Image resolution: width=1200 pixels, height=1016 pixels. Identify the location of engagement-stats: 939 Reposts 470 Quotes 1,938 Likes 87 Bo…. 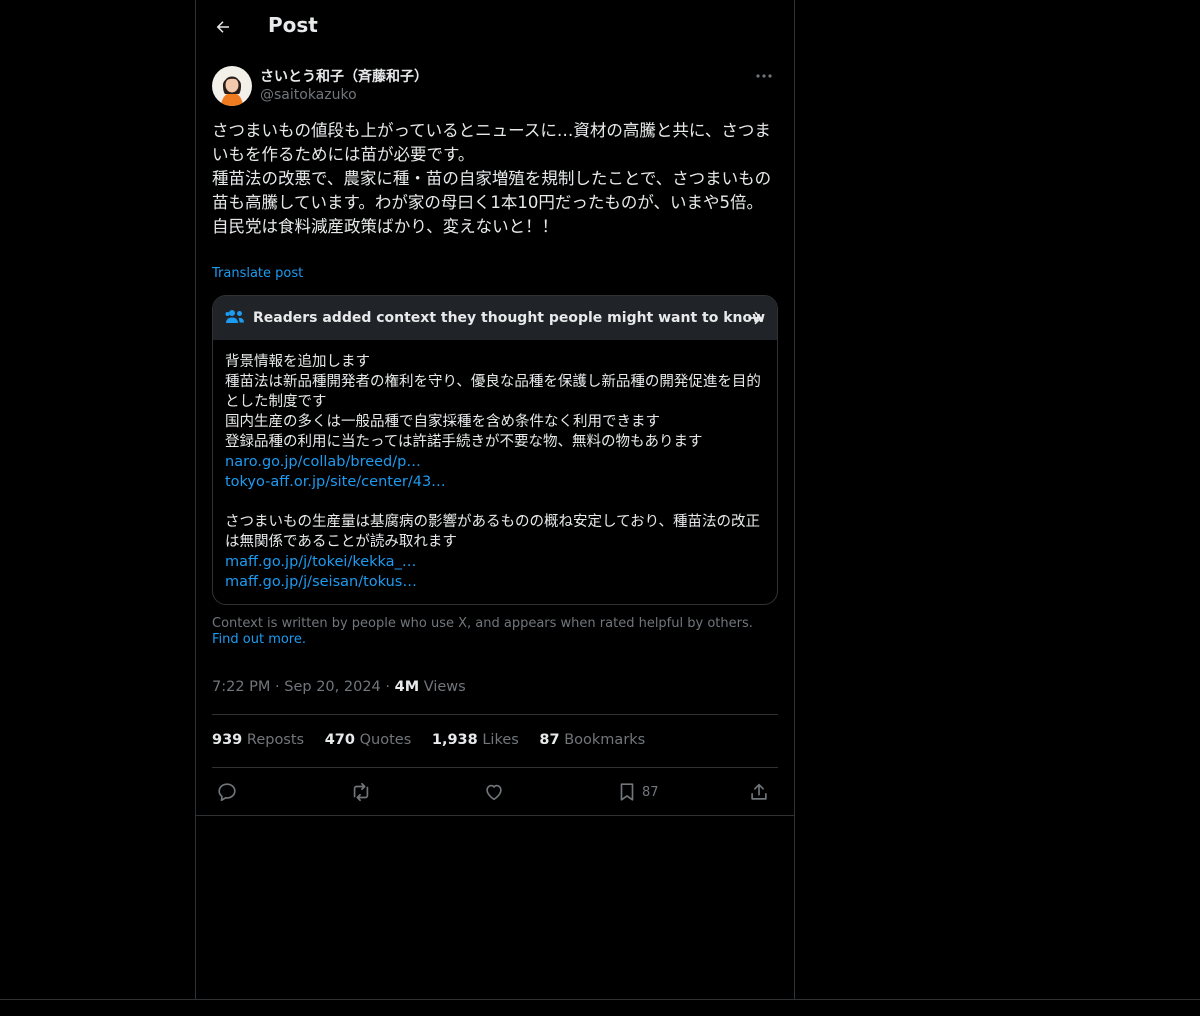
(436, 740).